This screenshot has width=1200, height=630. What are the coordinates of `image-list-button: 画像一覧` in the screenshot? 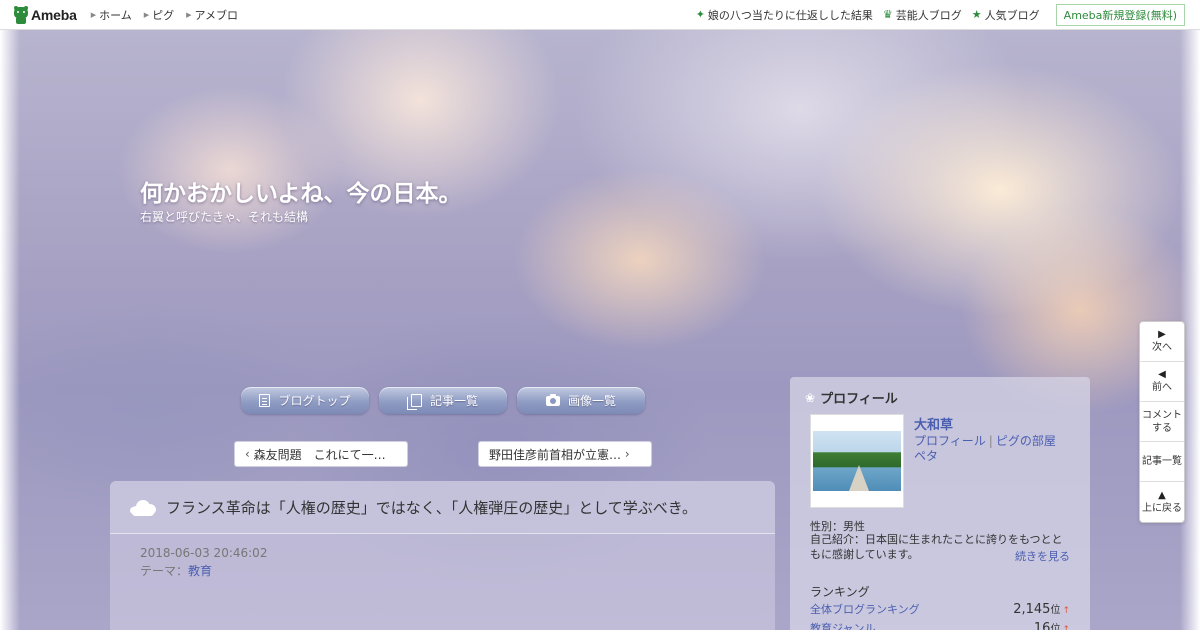 It's located at (581, 400).